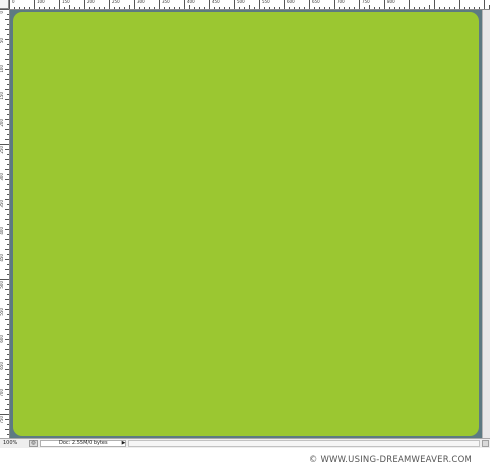  Describe the element at coordinates (304, 443) in the screenshot. I see `horizontal-scrollbar` at that location.